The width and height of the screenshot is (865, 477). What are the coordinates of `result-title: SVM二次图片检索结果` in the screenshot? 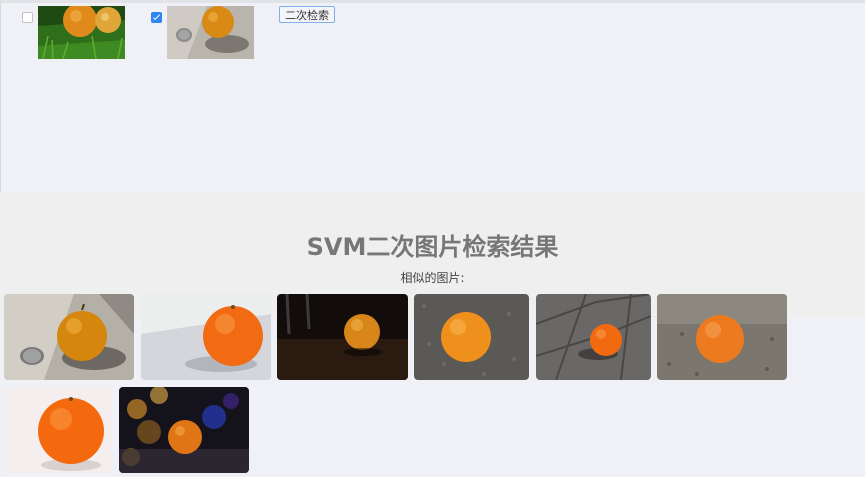 It's located at (432, 247).